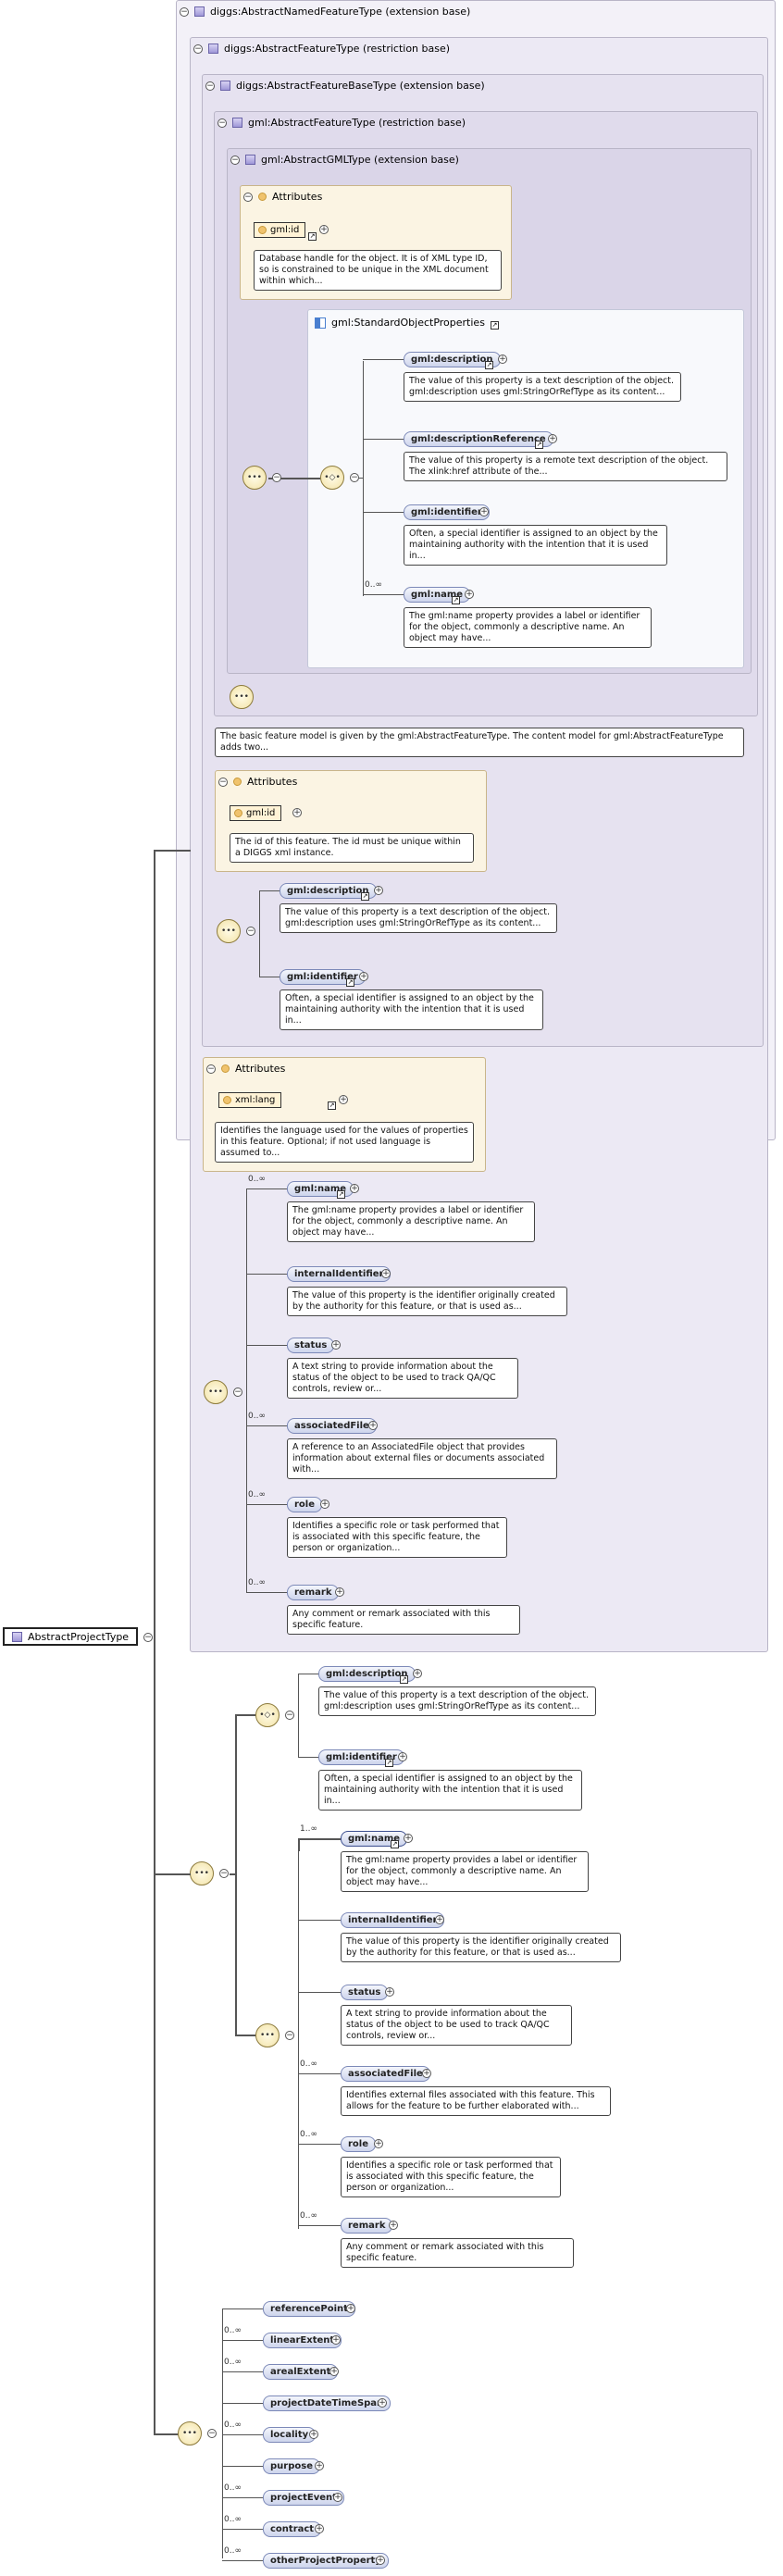 Image resolution: width=783 pixels, height=2576 pixels. What do you see at coordinates (290, 2435) in the screenshot?
I see `element-locality: locality` at bounding box center [290, 2435].